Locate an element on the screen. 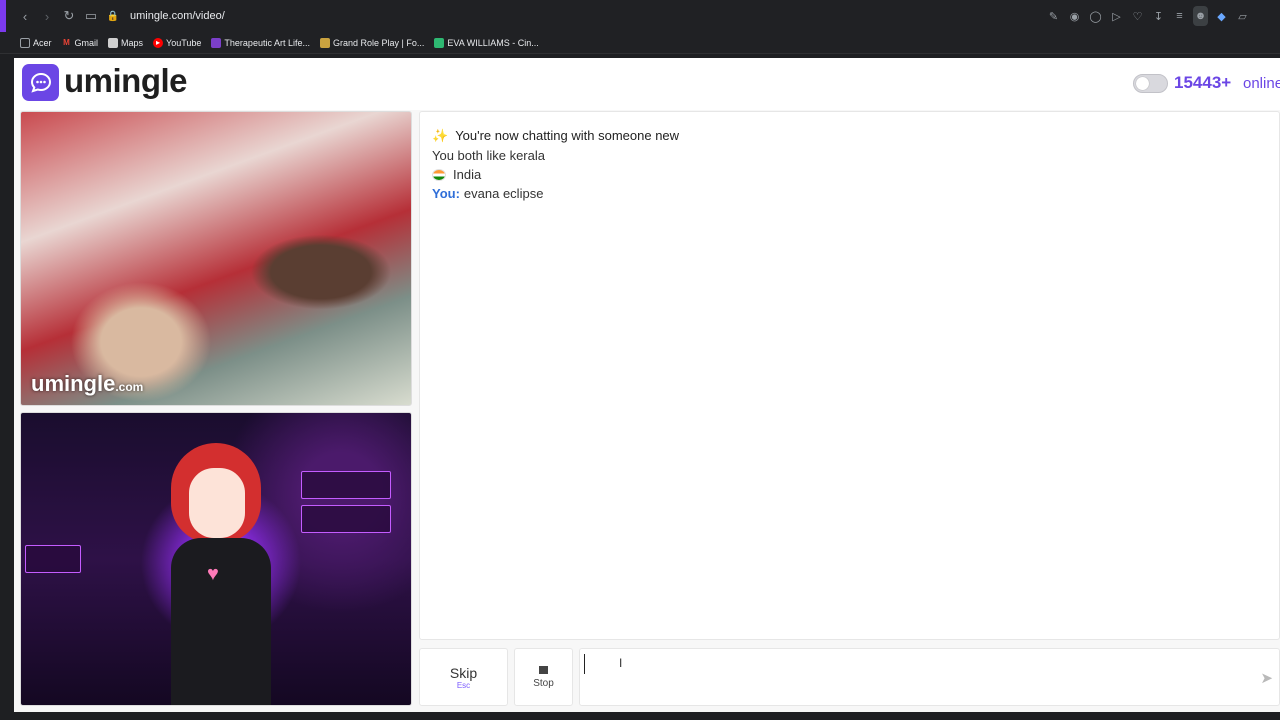 Image resolution: width=1280 pixels, height=720 pixels. country-line: India is located at coordinates (849, 174).